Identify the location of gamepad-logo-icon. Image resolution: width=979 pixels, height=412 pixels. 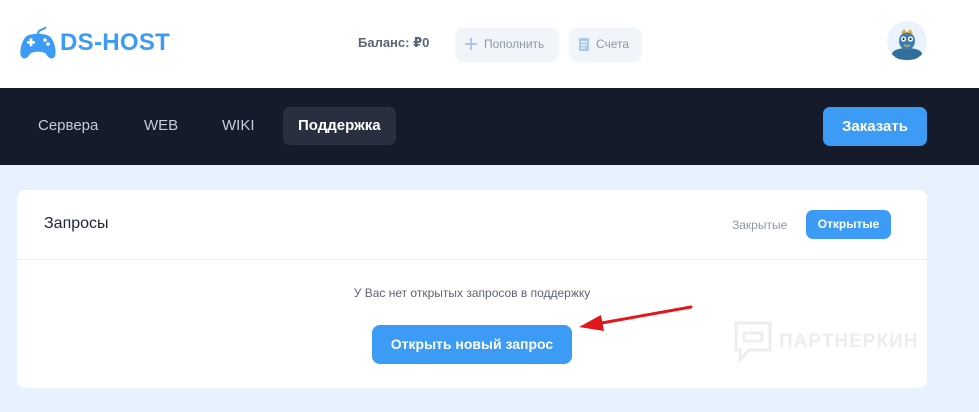
(38, 42).